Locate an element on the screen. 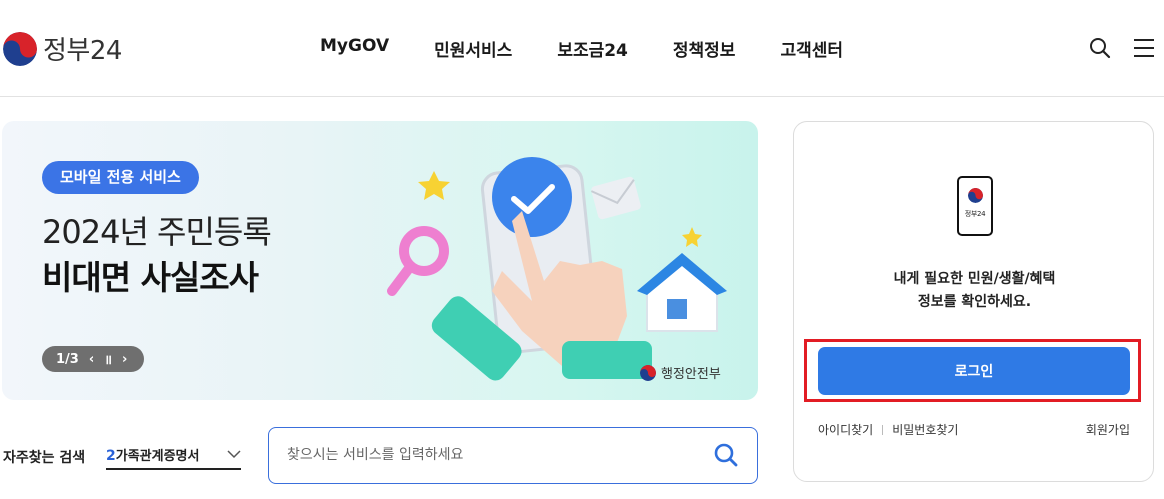  chevron-down-icon is located at coordinates (234, 454).